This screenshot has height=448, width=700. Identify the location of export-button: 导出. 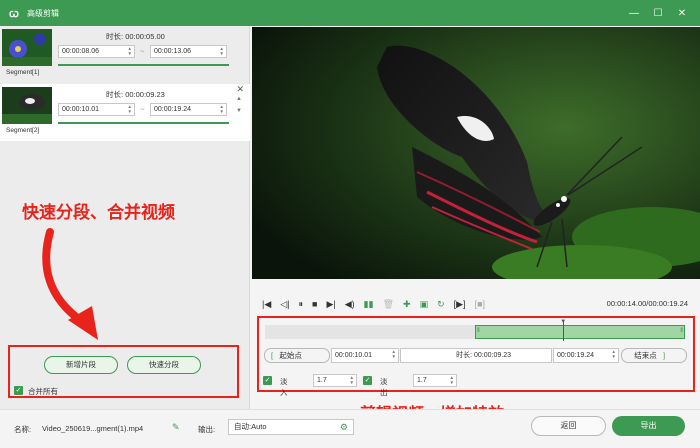
(648, 426).